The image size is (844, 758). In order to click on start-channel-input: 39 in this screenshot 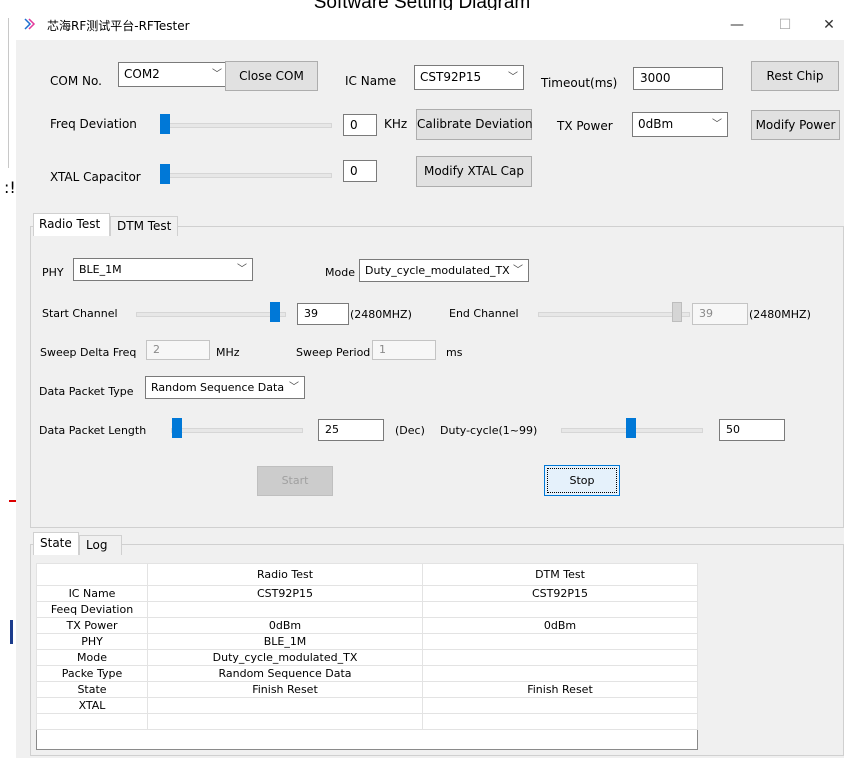, I will do `click(323, 314)`.